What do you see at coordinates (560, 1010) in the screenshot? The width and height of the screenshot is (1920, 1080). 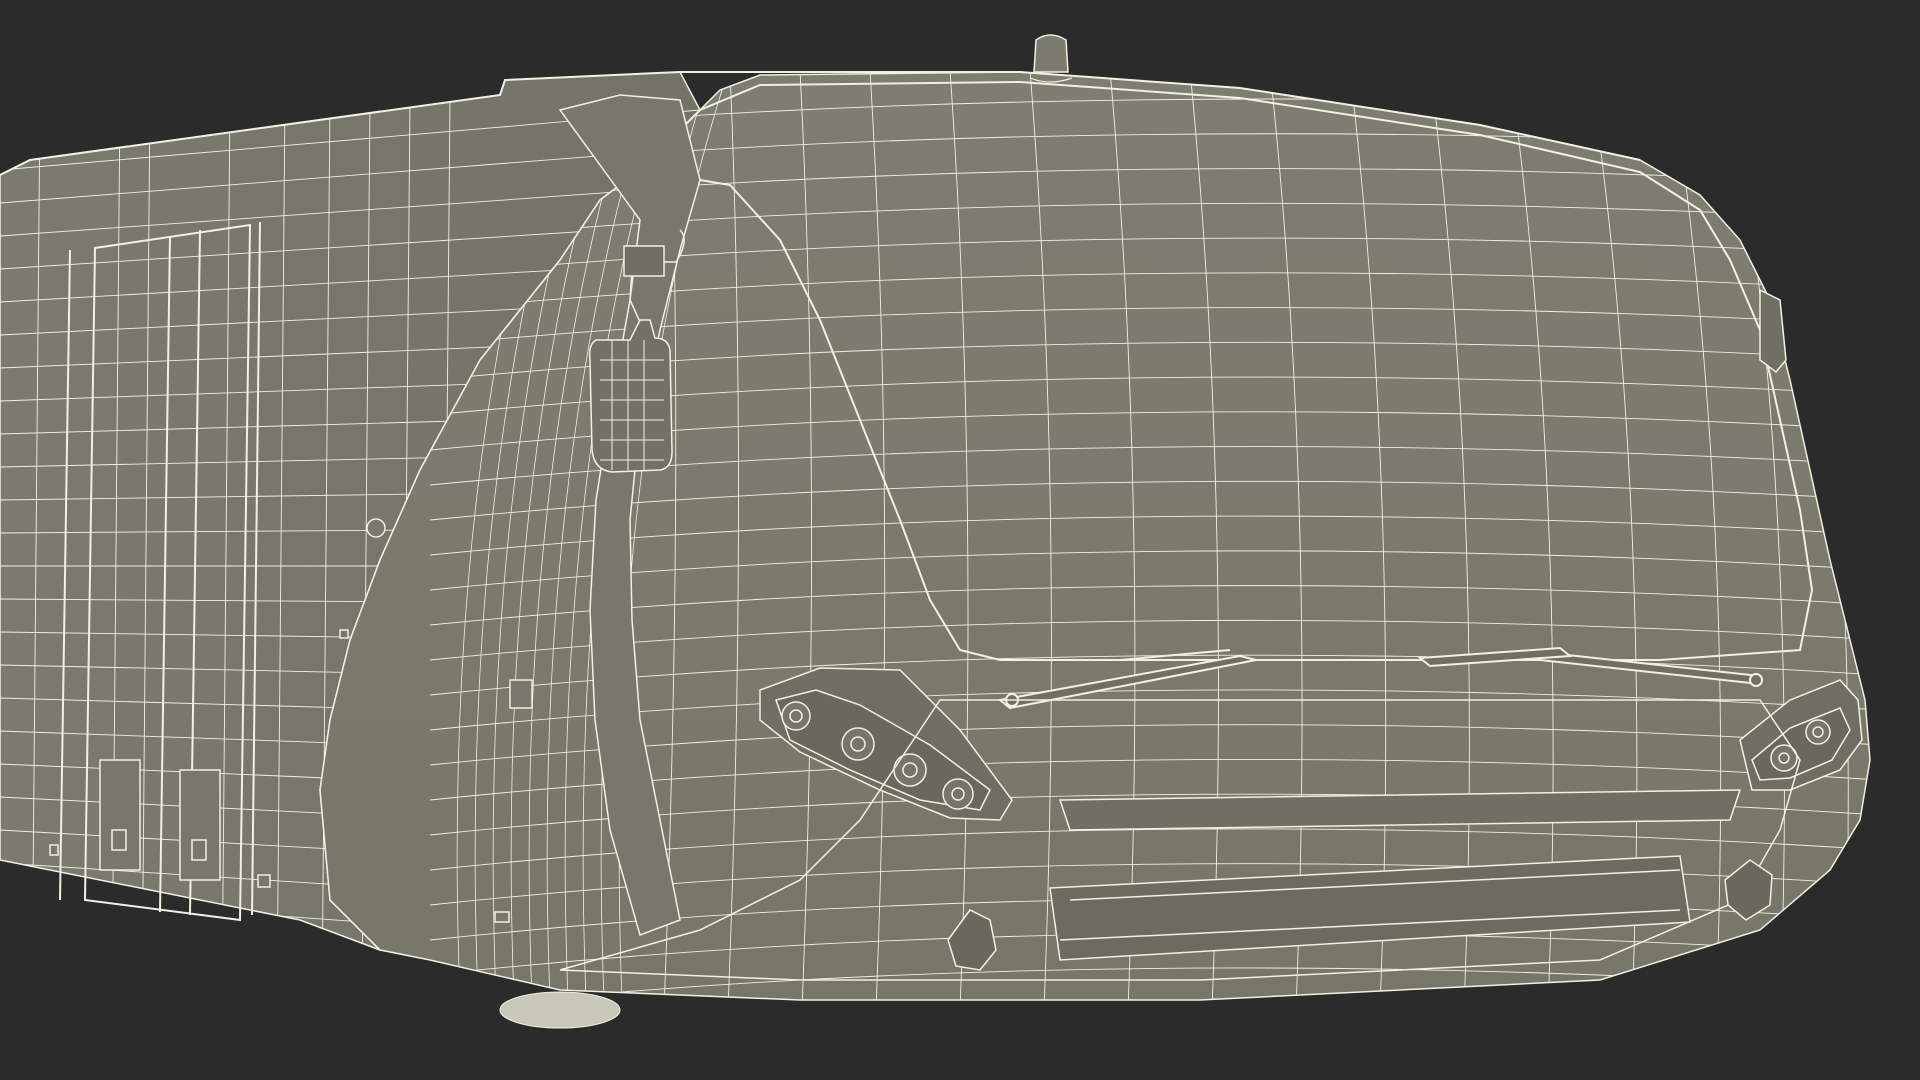 I see `front-wheel-hint` at bounding box center [560, 1010].